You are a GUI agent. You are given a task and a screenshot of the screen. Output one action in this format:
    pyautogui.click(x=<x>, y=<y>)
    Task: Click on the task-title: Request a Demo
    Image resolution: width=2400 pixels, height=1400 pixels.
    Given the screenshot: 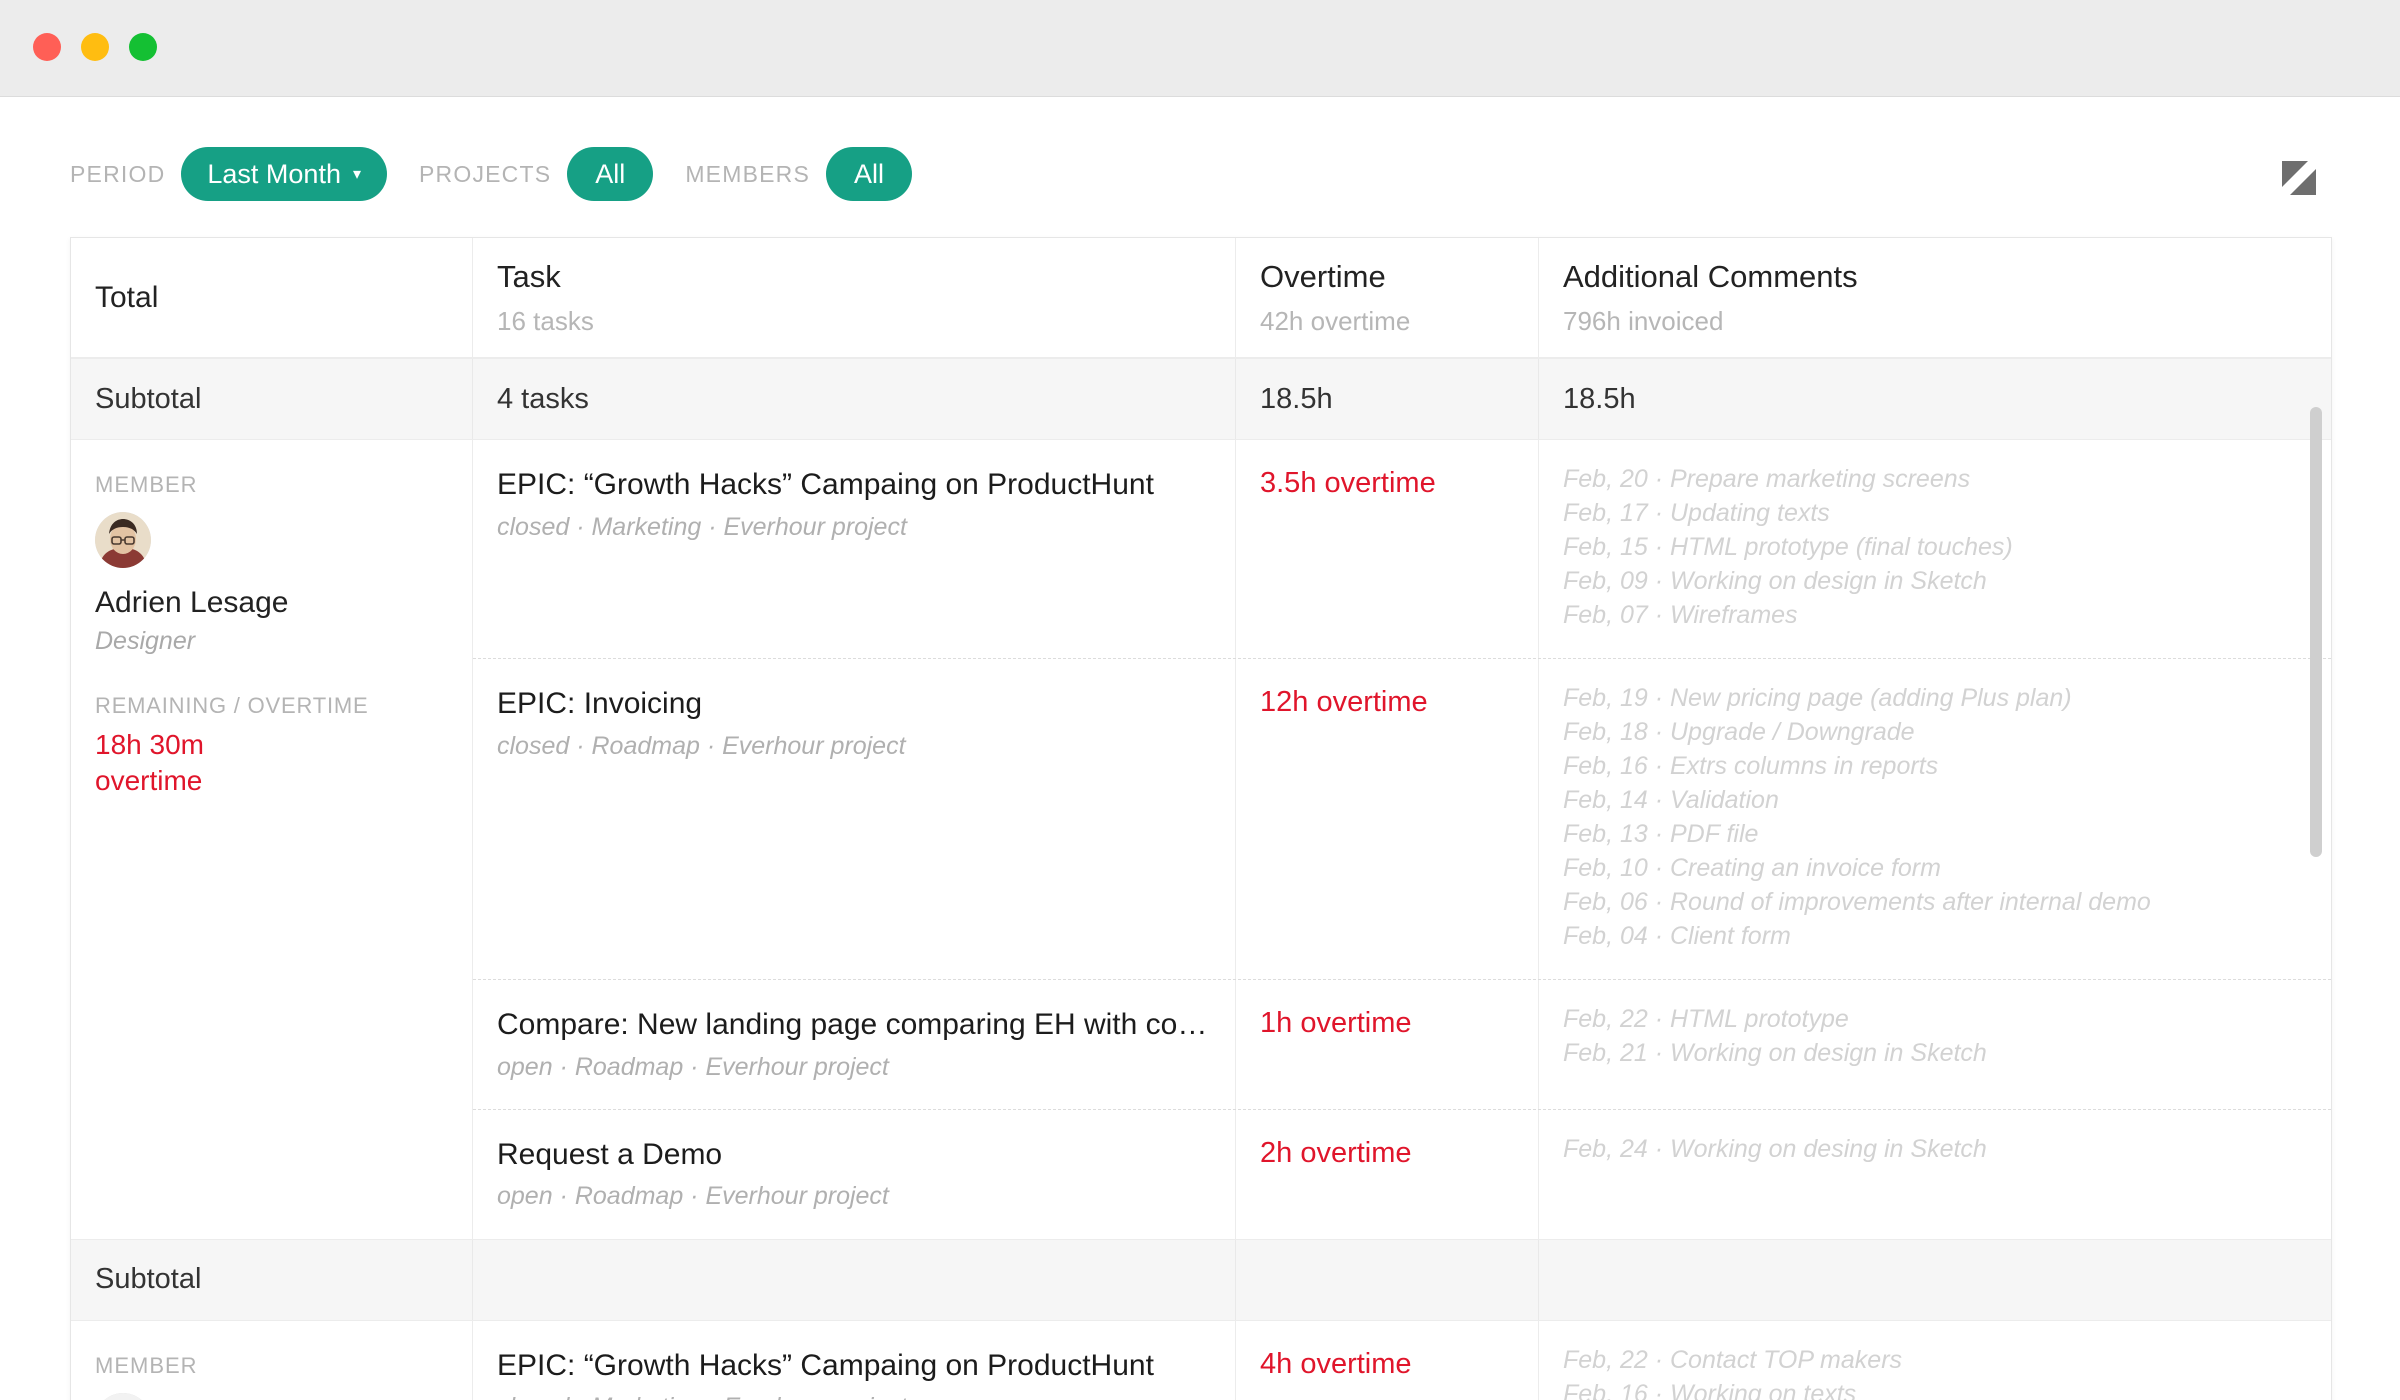 What is the action you would take?
    pyautogui.click(x=854, y=1155)
    